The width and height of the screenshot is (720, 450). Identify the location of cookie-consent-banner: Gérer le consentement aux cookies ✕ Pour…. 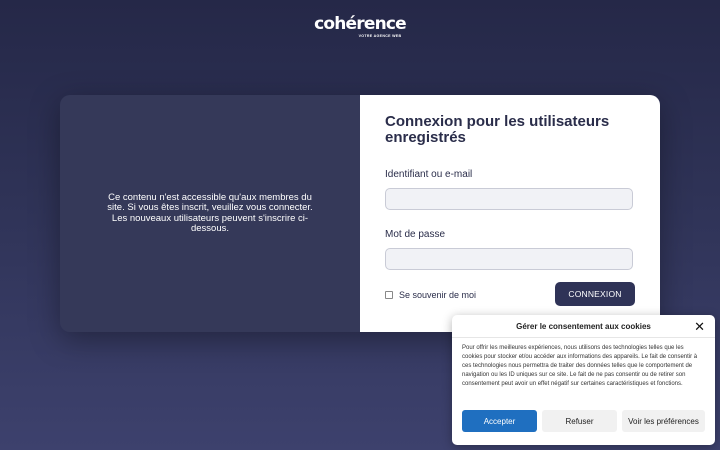
(583, 380).